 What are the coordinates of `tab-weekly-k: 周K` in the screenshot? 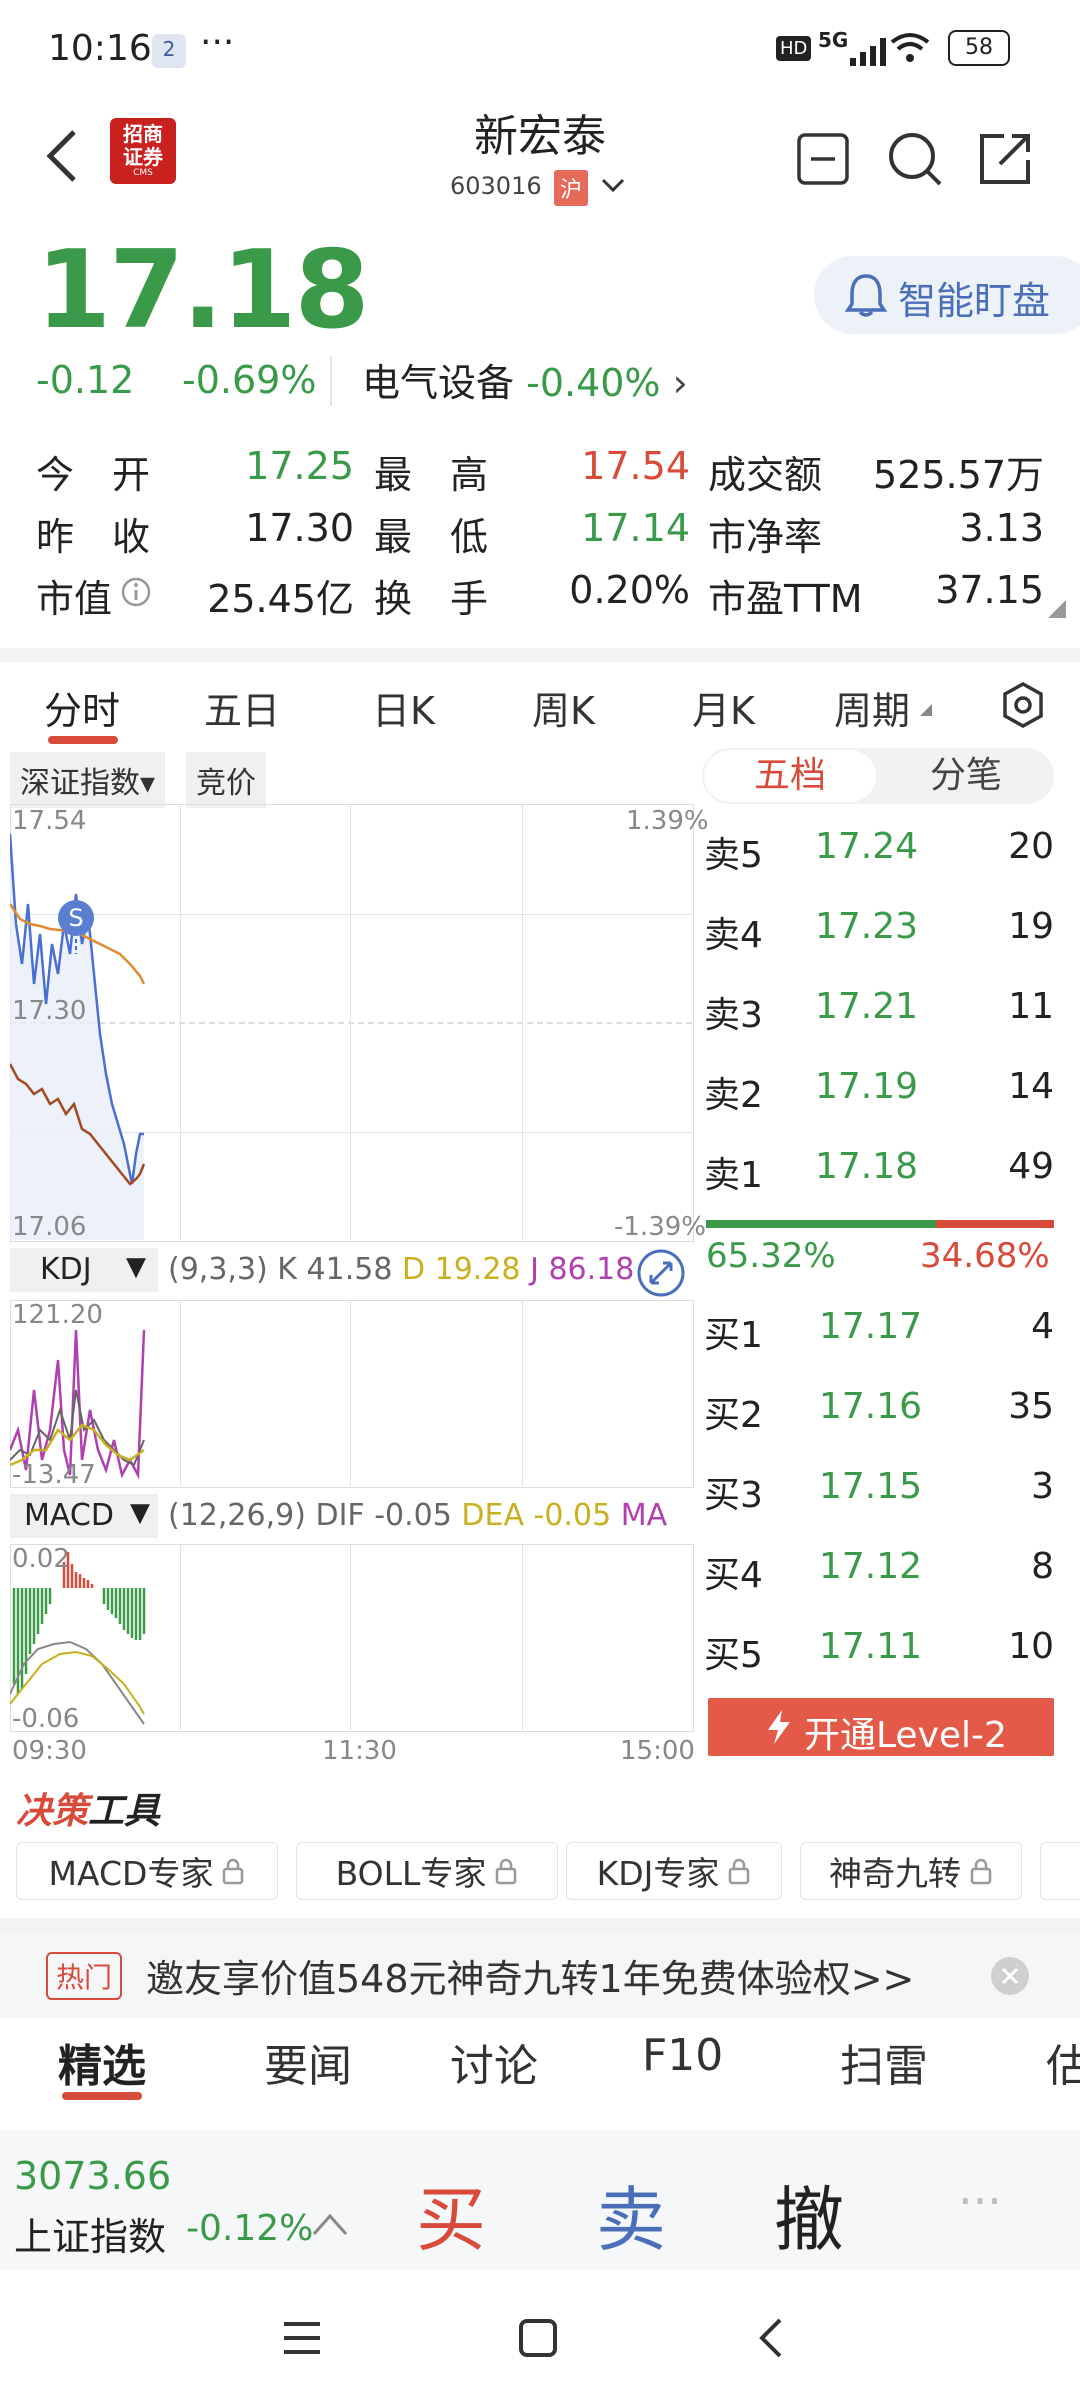 It's located at (563, 707).